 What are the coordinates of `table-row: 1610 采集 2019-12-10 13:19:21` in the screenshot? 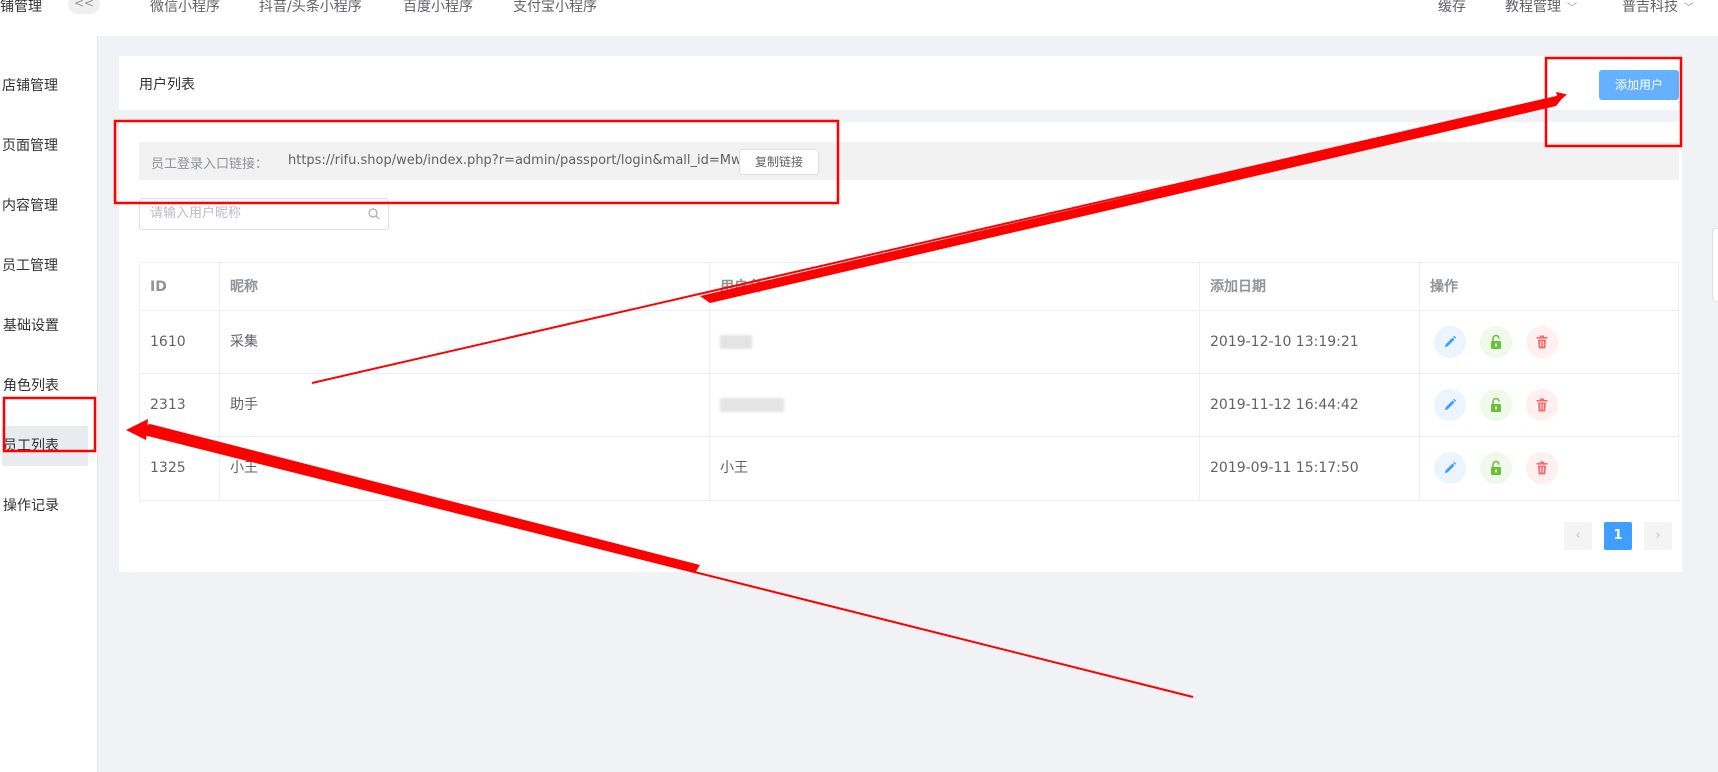 It's located at (909, 342).